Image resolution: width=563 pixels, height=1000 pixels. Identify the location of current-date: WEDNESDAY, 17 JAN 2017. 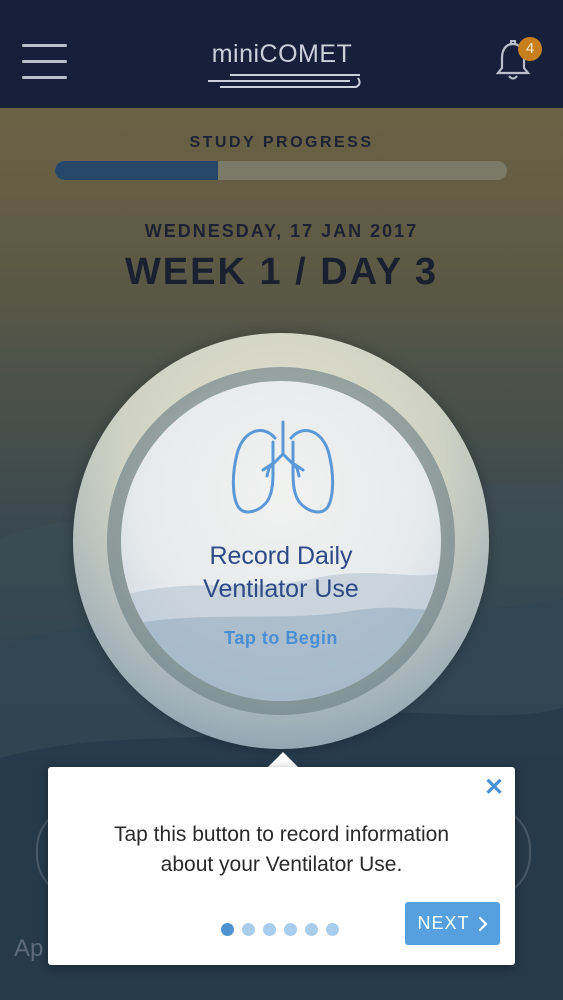
(281, 231).